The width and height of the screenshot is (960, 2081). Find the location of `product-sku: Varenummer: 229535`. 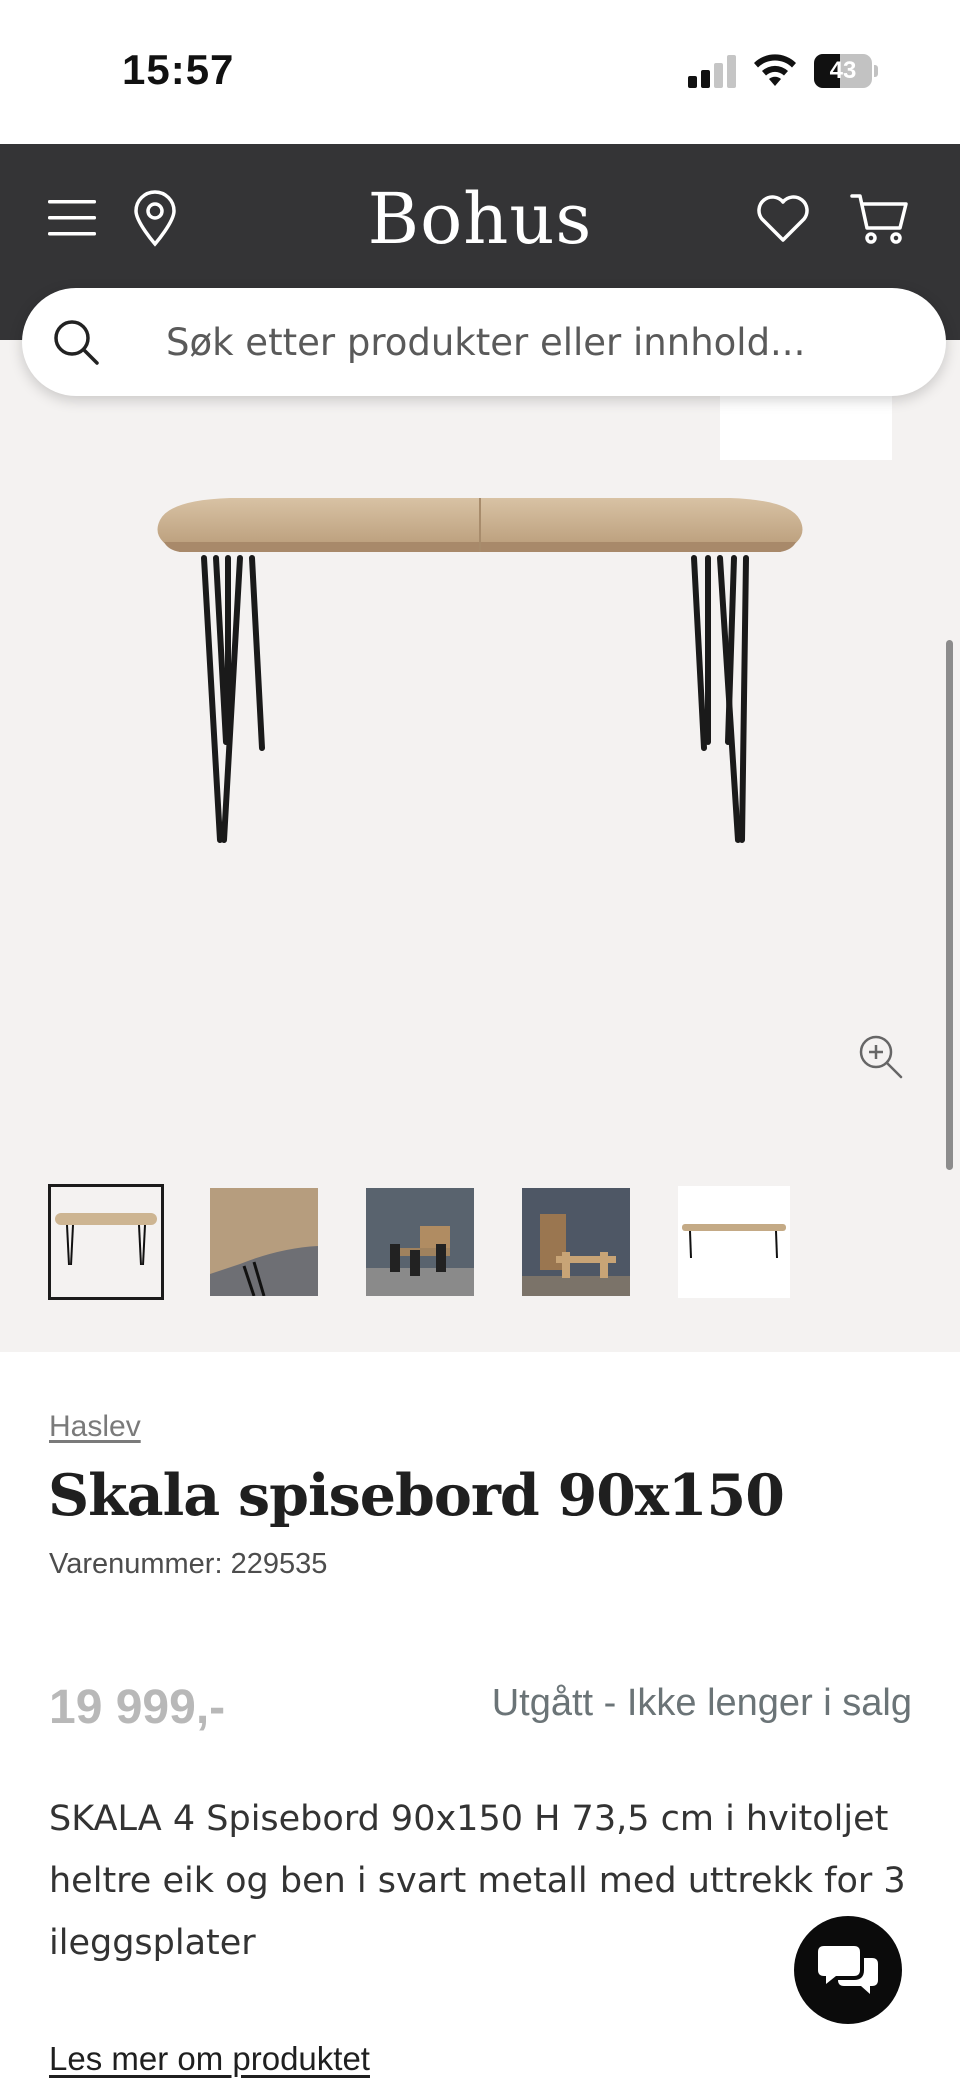

product-sku: Varenummer: 229535 is located at coordinates (188, 1564).